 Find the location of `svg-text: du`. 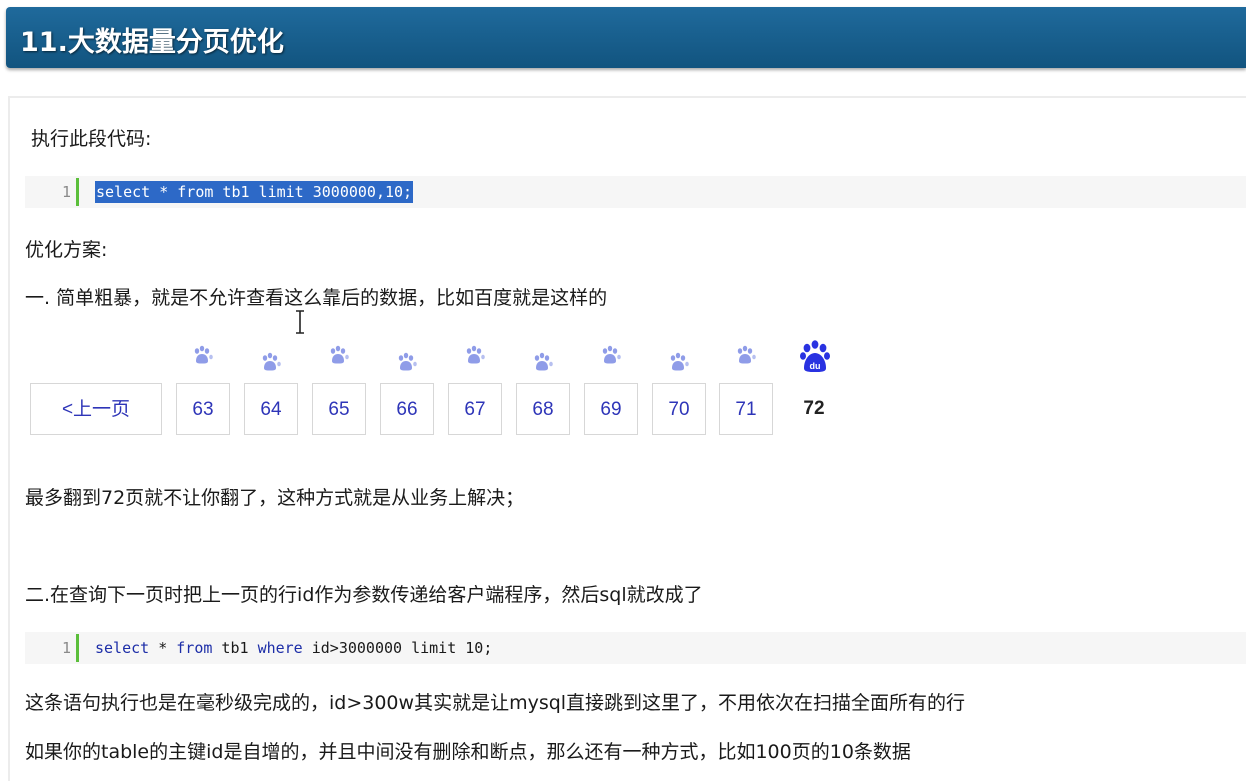

svg-text: du is located at coordinates (815, 366).